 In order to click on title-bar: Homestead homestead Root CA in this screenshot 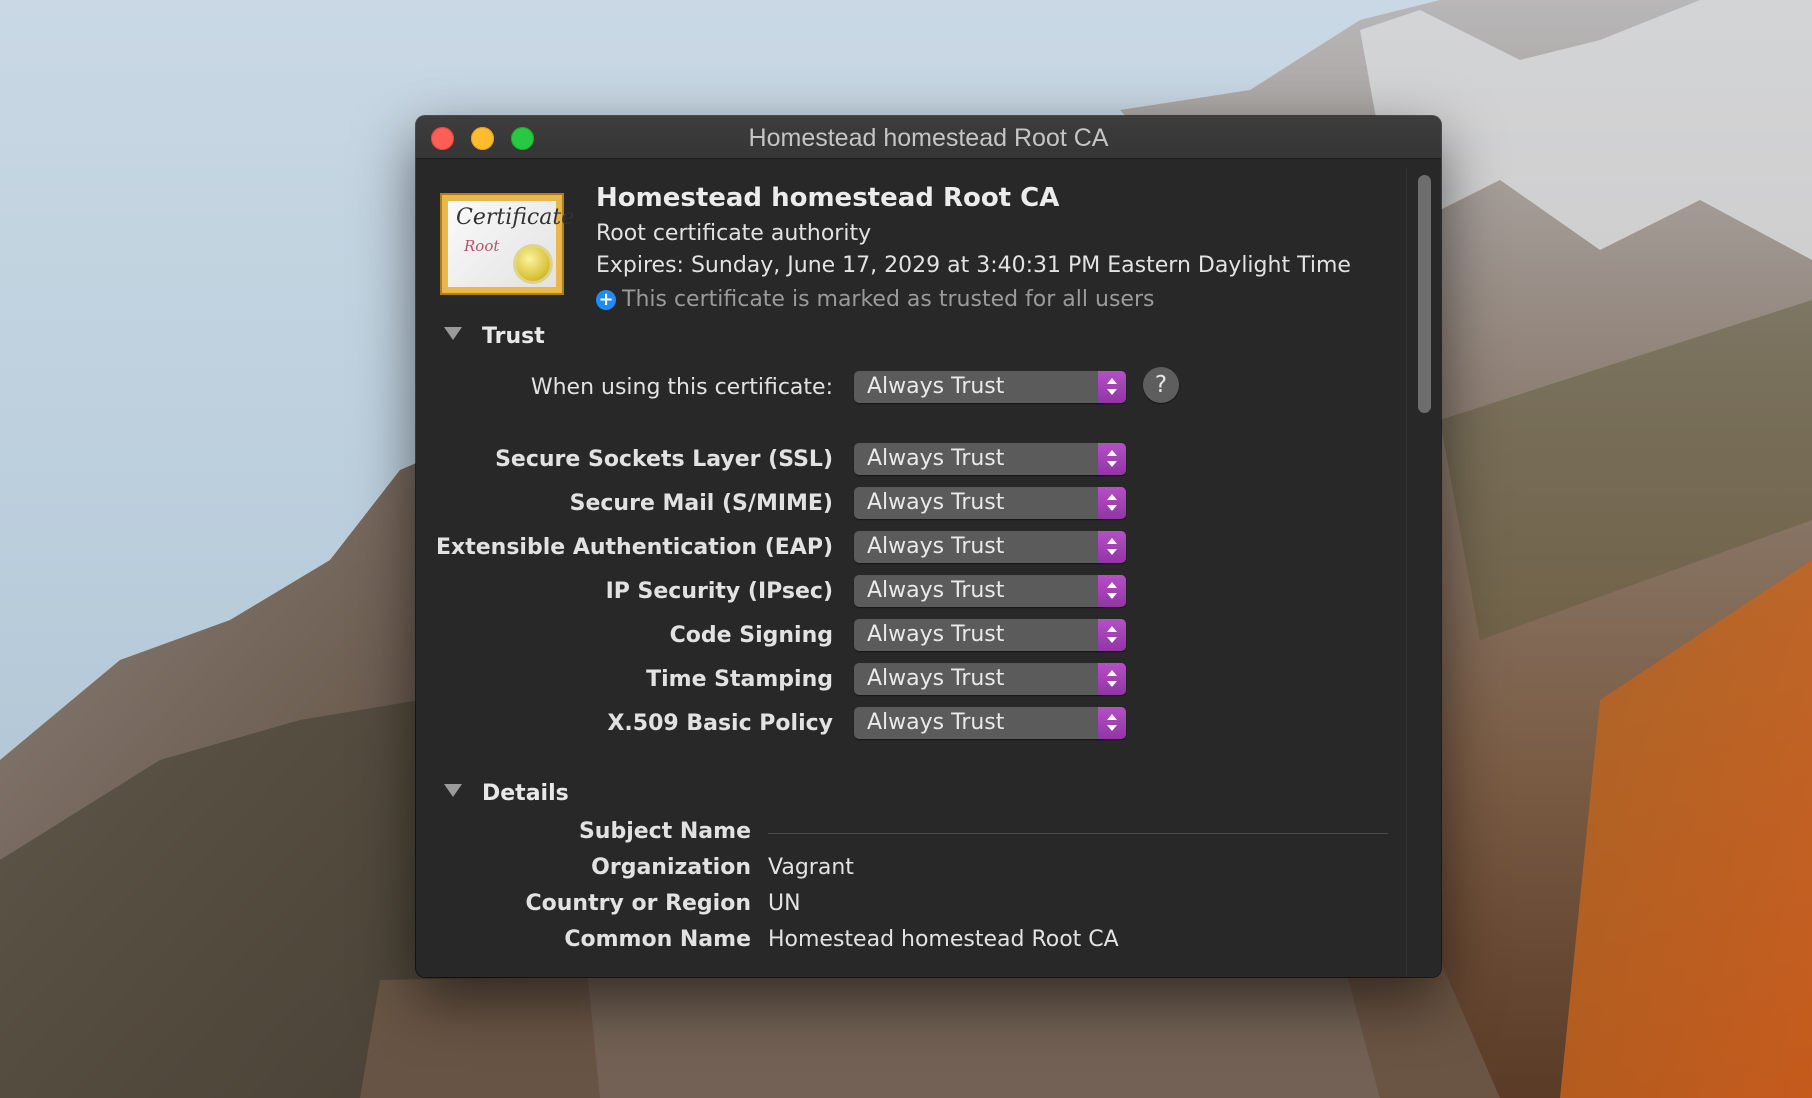, I will do `click(928, 137)`.